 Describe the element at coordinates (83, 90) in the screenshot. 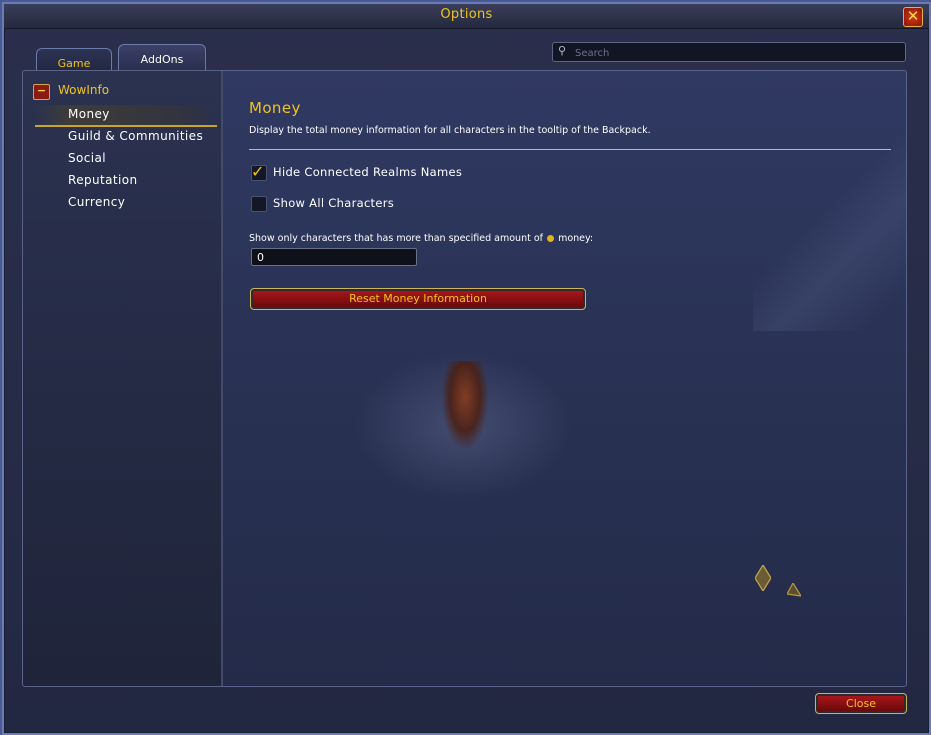

I see `sidebar-addon-label: WowInfo` at that location.